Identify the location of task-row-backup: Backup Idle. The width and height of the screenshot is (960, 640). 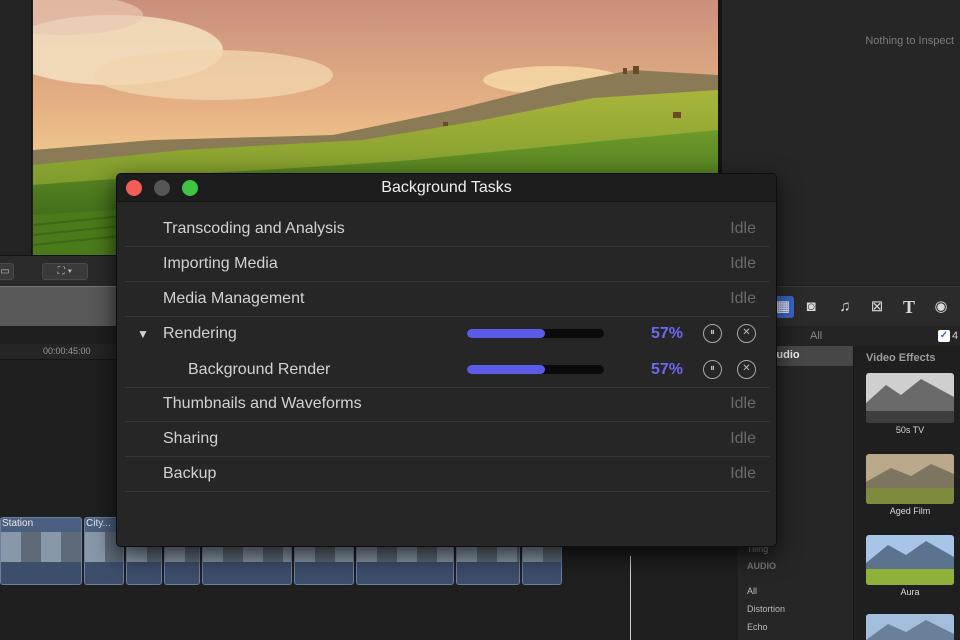
(446, 474).